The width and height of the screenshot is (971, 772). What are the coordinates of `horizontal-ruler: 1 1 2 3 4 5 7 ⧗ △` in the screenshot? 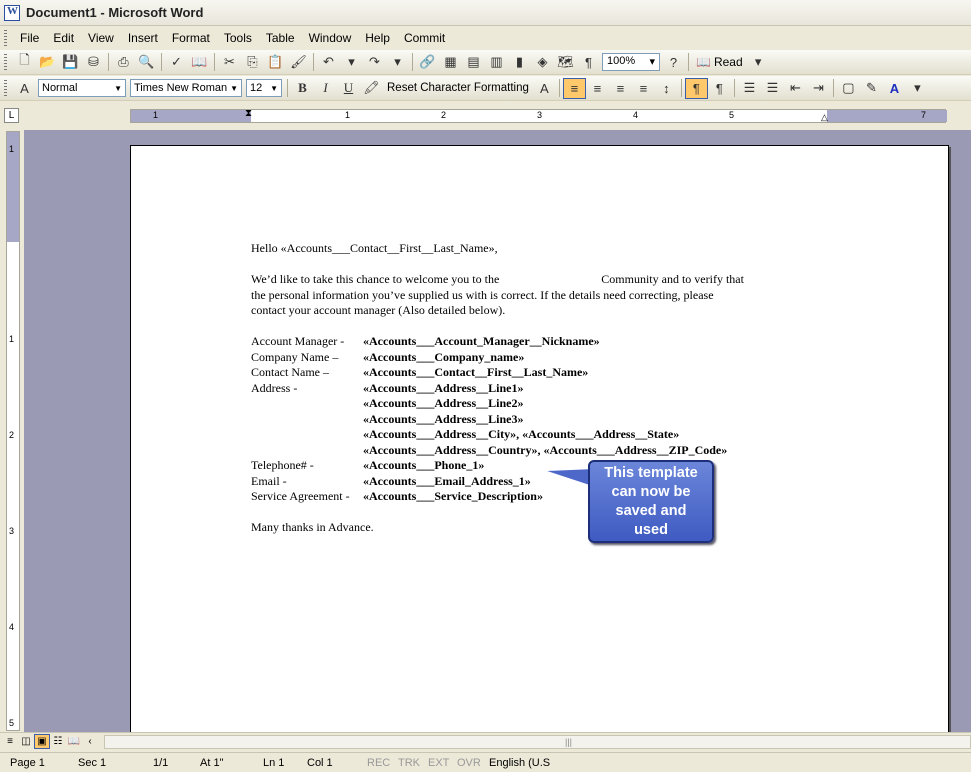 It's located at (538, 115).